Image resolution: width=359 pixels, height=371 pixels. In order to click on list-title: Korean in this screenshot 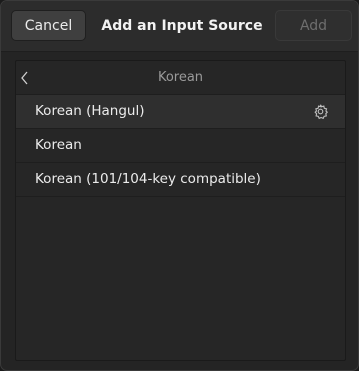, I will do `click(180, 77)`.